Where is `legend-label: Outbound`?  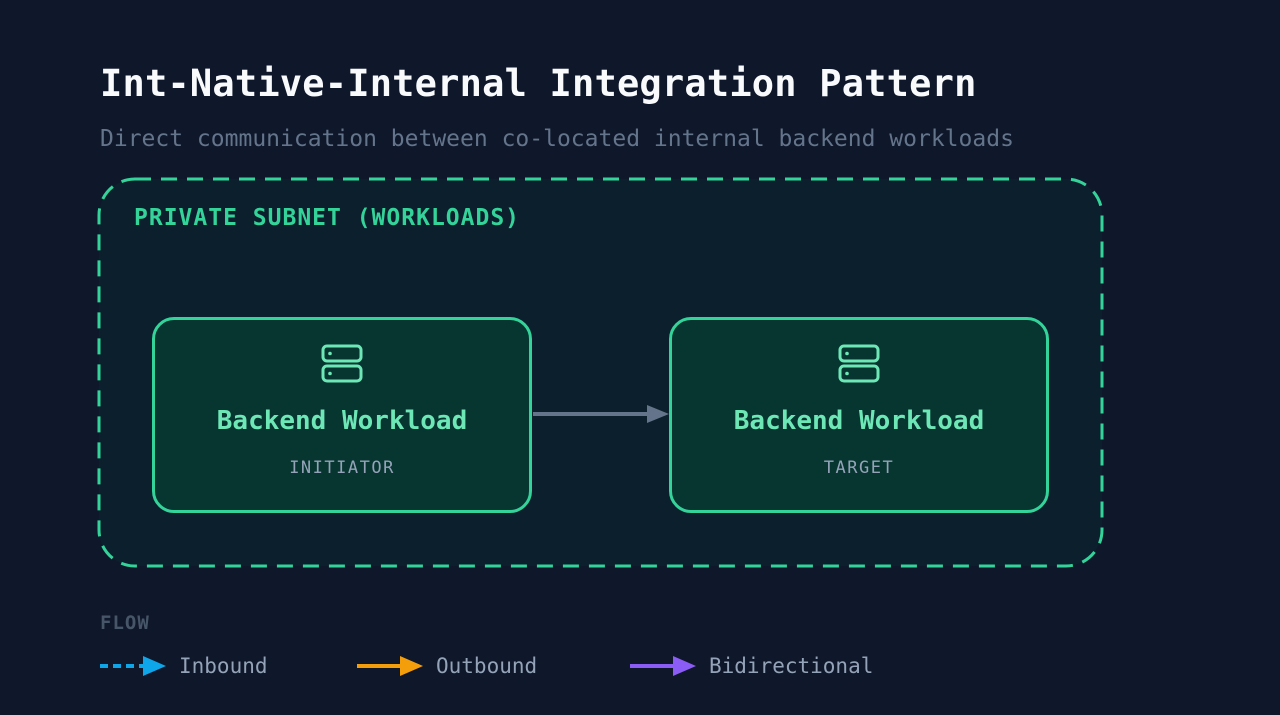
legend-label: Outbound is located at coordinates (487, 666).